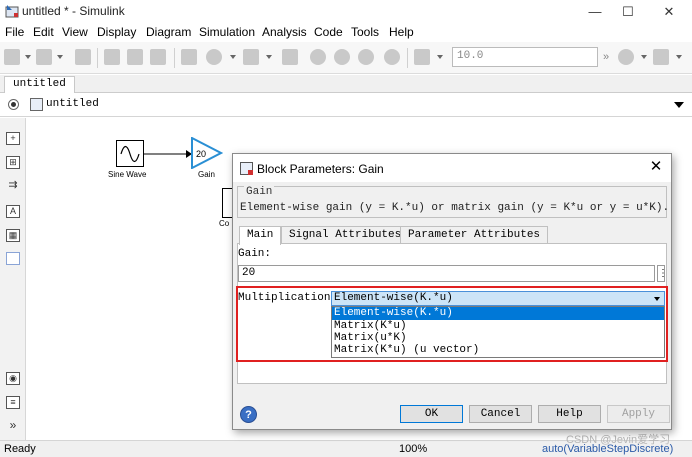 The height and width of the screenshot is (457, 692). I want to click on chevron-down-icon, so click(657, 299).